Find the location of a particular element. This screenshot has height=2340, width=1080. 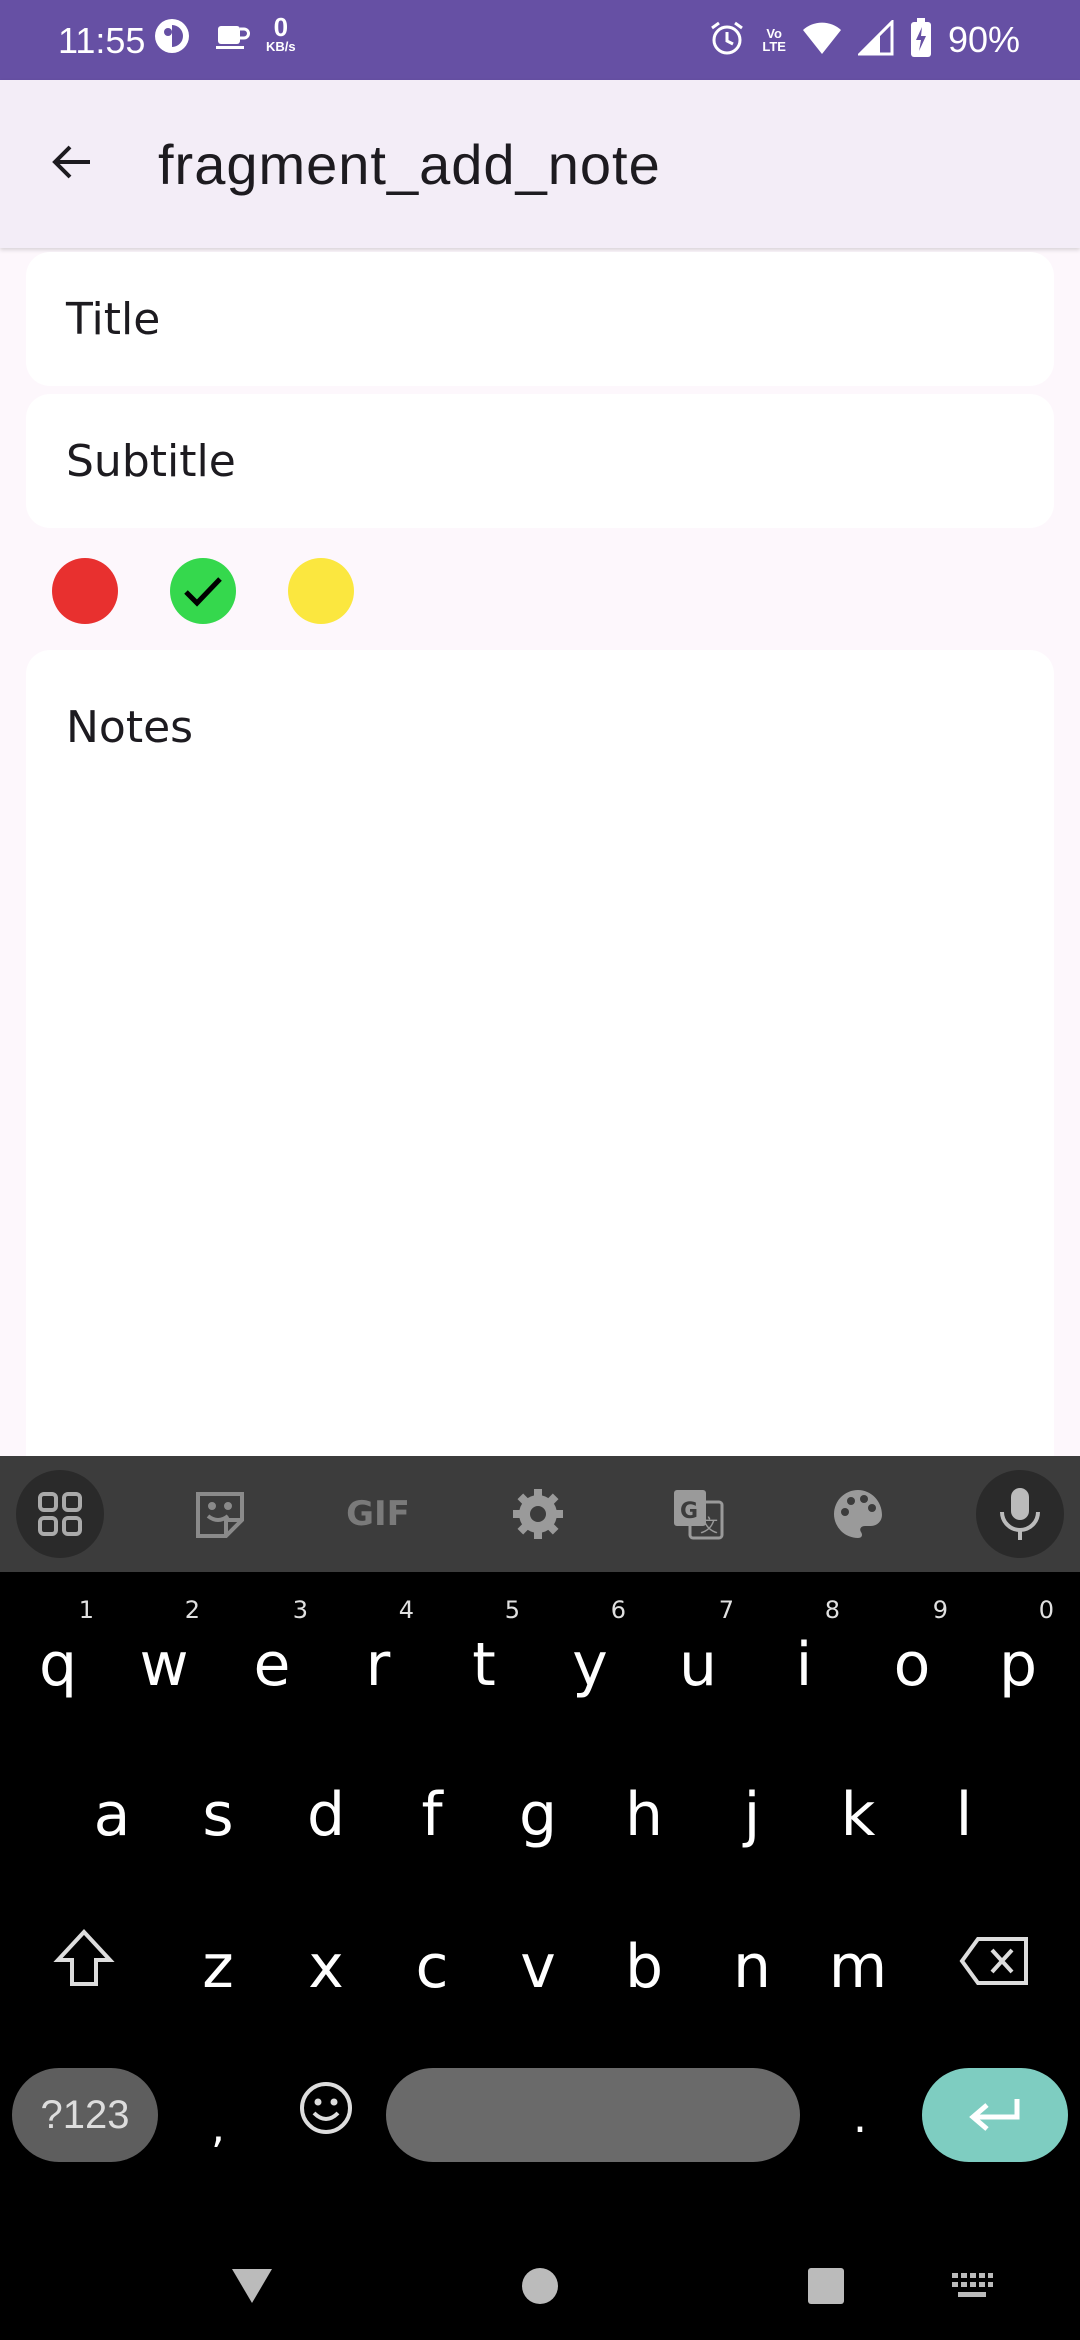

key-b: b is located at coordinates (644, 1967).